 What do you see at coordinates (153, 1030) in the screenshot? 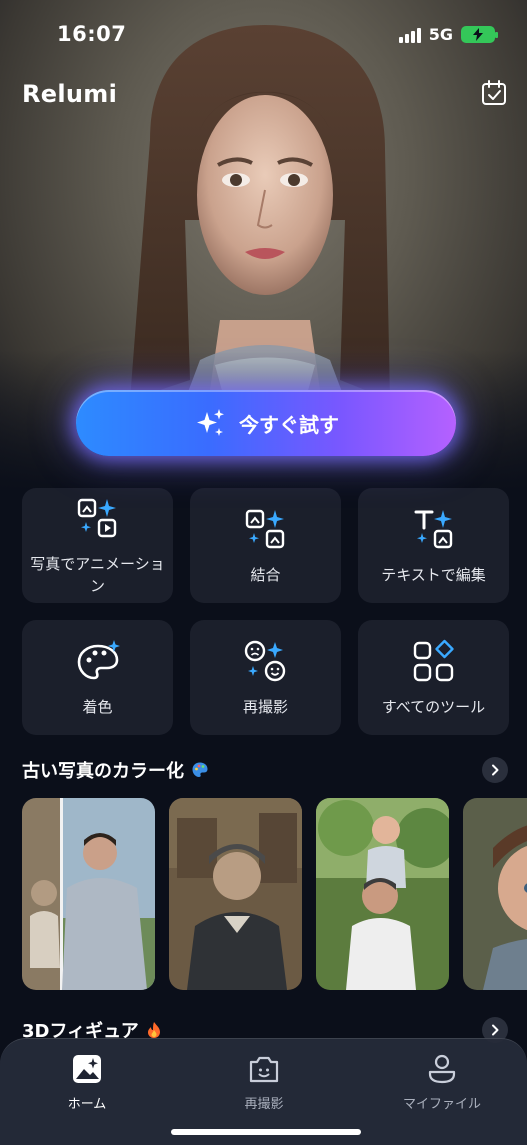
I see `fire-icon` at bounding box center [153, 1030].